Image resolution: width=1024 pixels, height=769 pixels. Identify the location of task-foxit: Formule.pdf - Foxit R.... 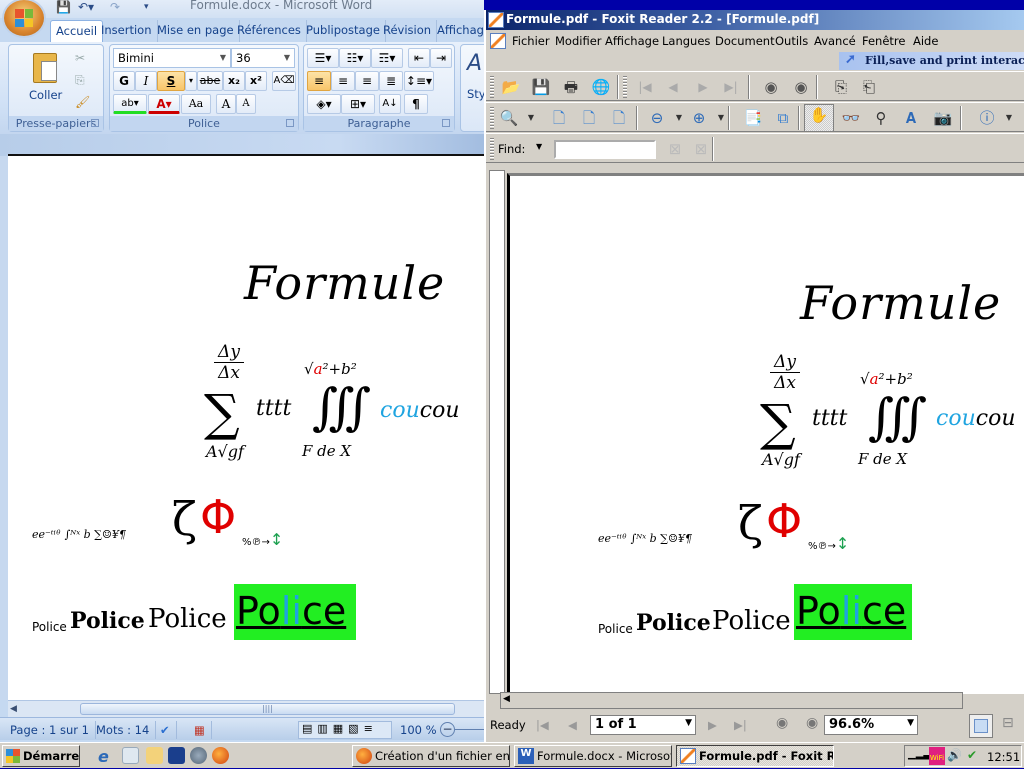
(755, 756).